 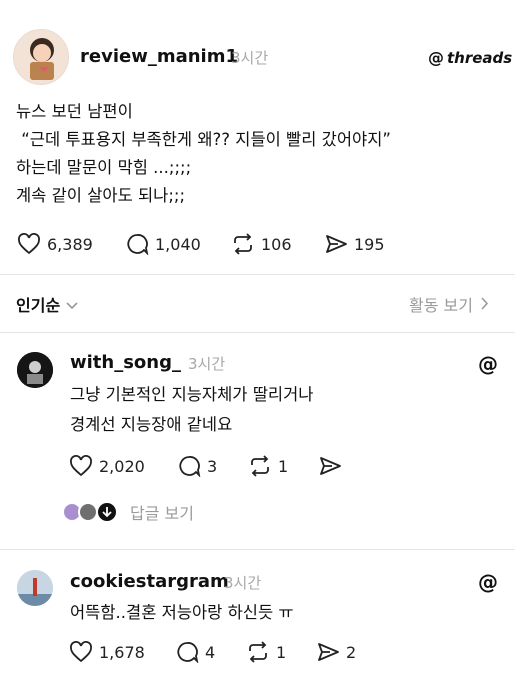 I want to click on comment-count: 4, so click(x=210, y=652).